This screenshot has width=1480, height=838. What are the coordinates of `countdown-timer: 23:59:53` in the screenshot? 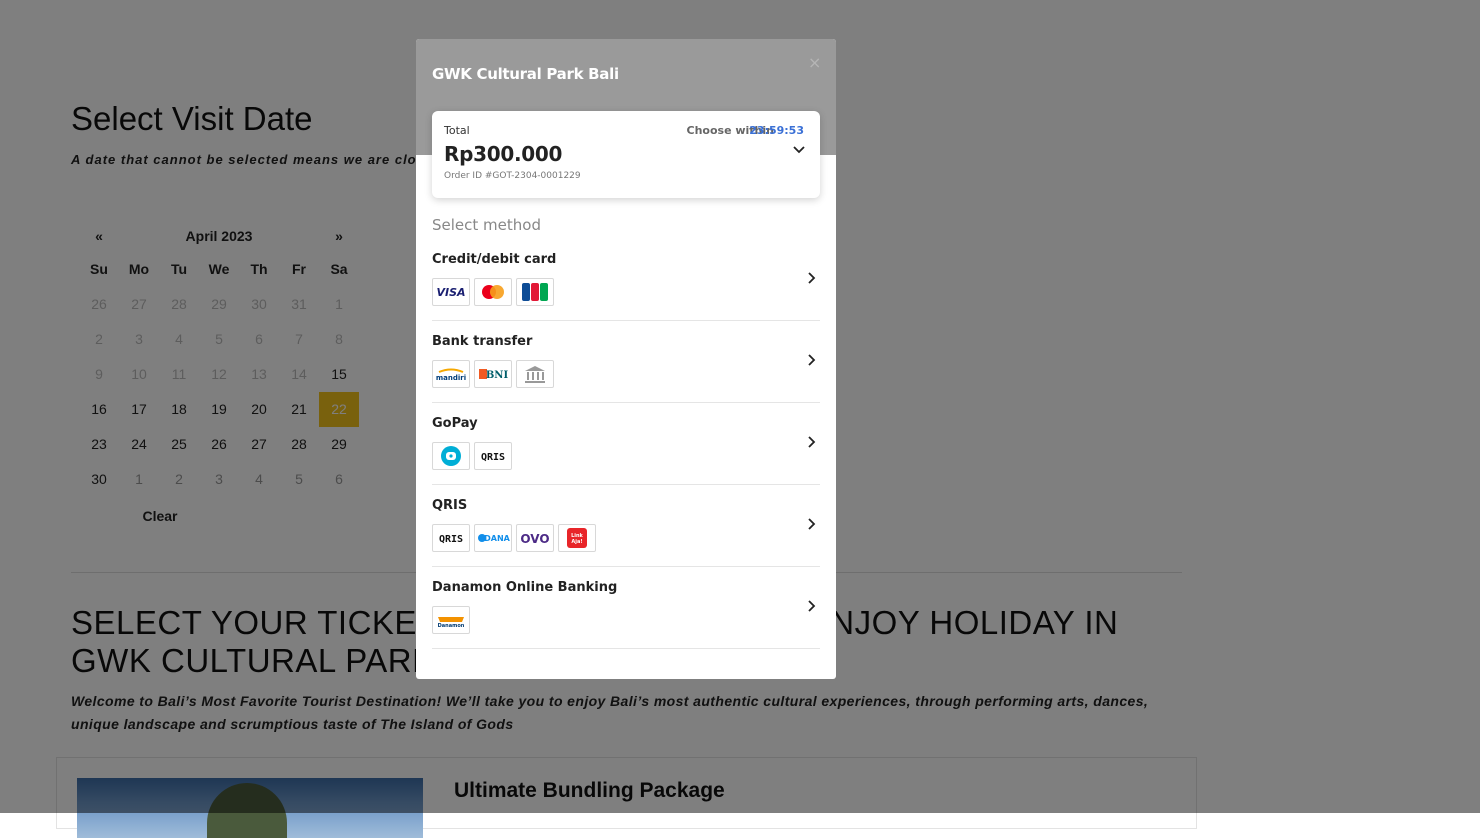 It's located at (776, 130).